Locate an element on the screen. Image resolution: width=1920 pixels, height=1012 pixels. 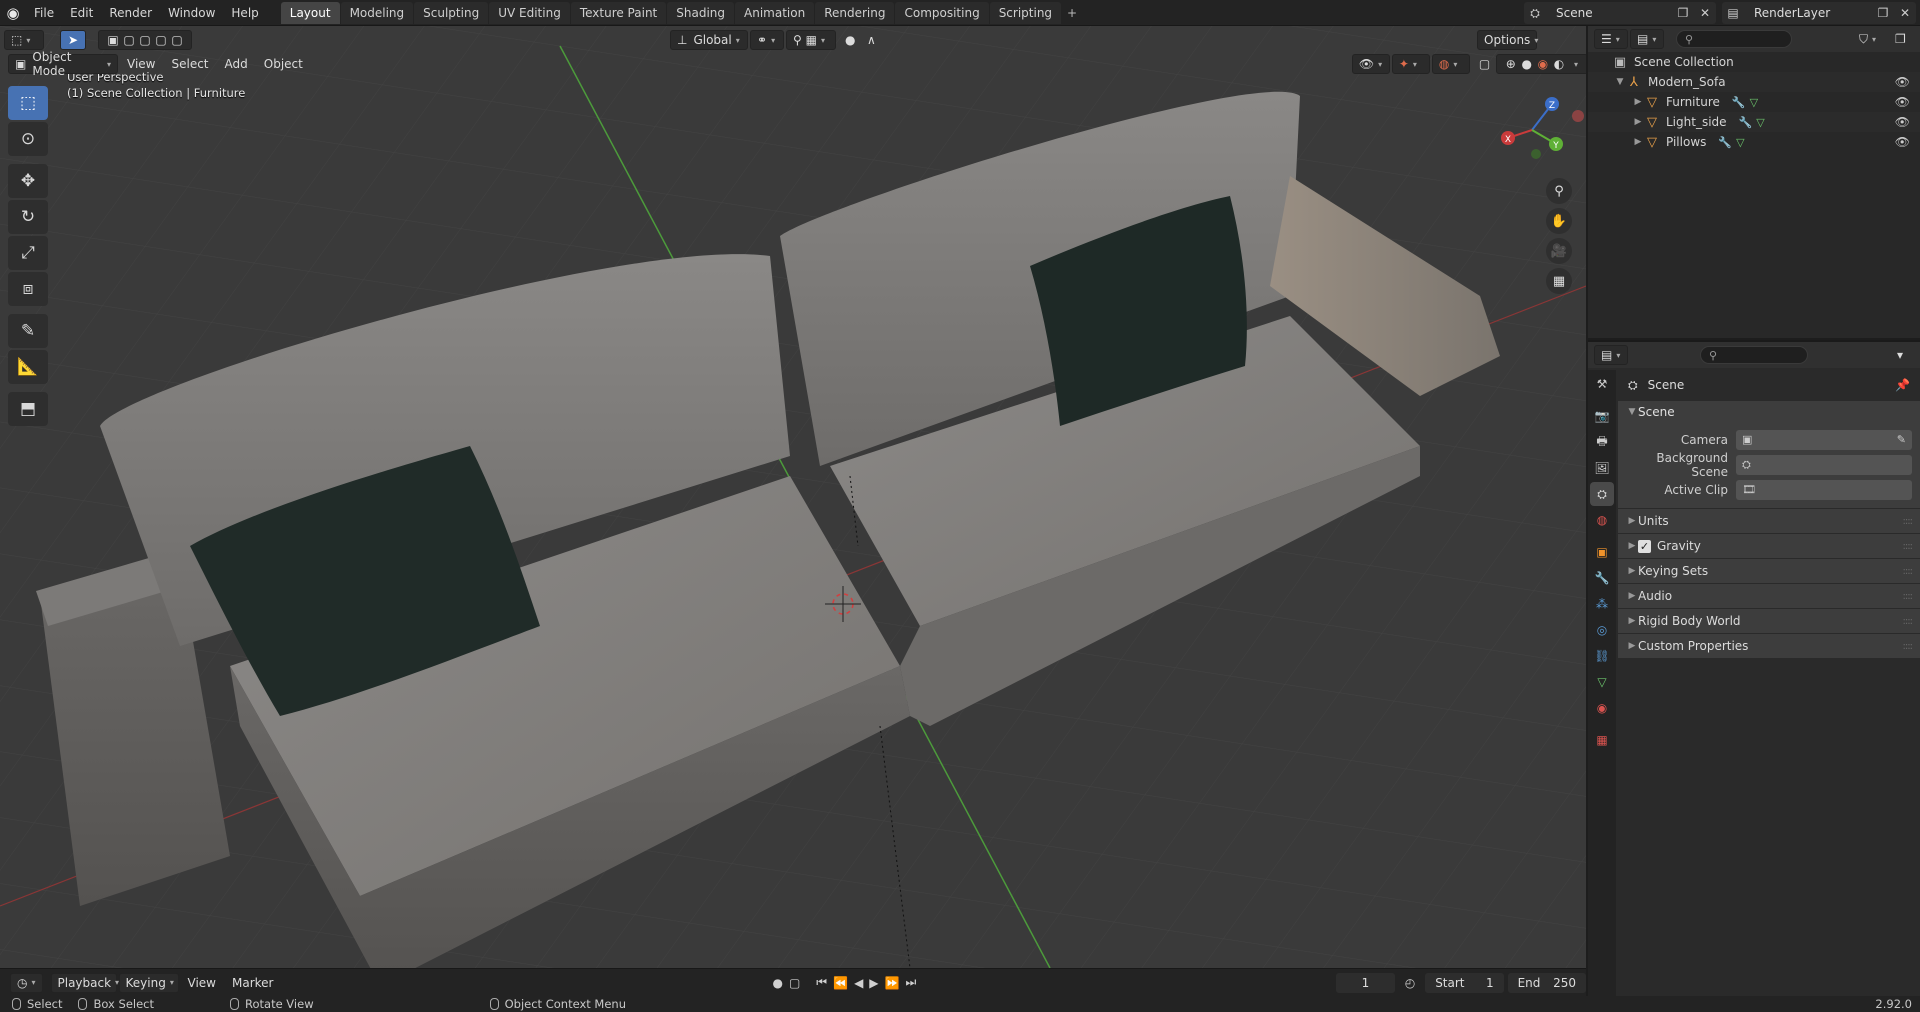
tab-shading: Shading is located at coordinates (700, 12).